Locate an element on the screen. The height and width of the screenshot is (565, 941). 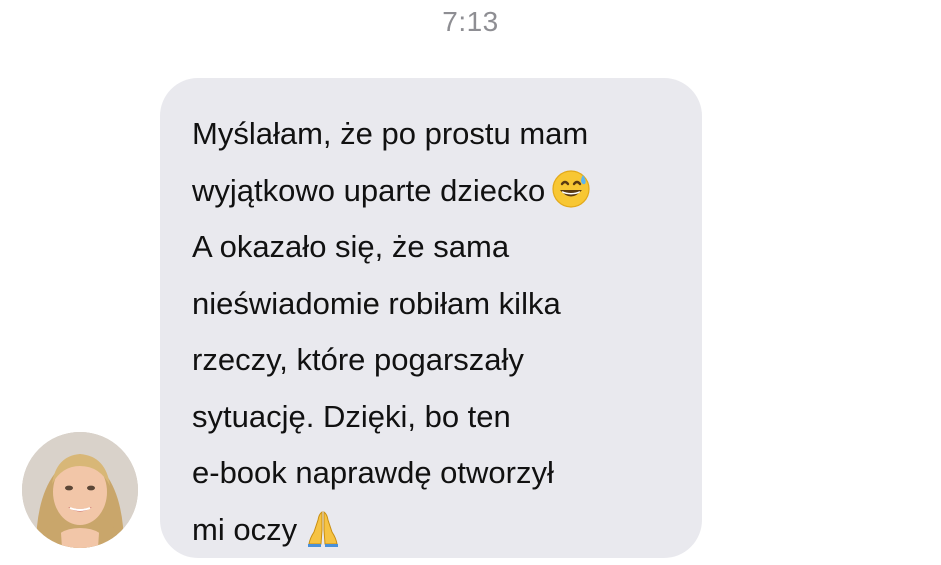
message-line: mi oczy is located at coordinates (432, 530).